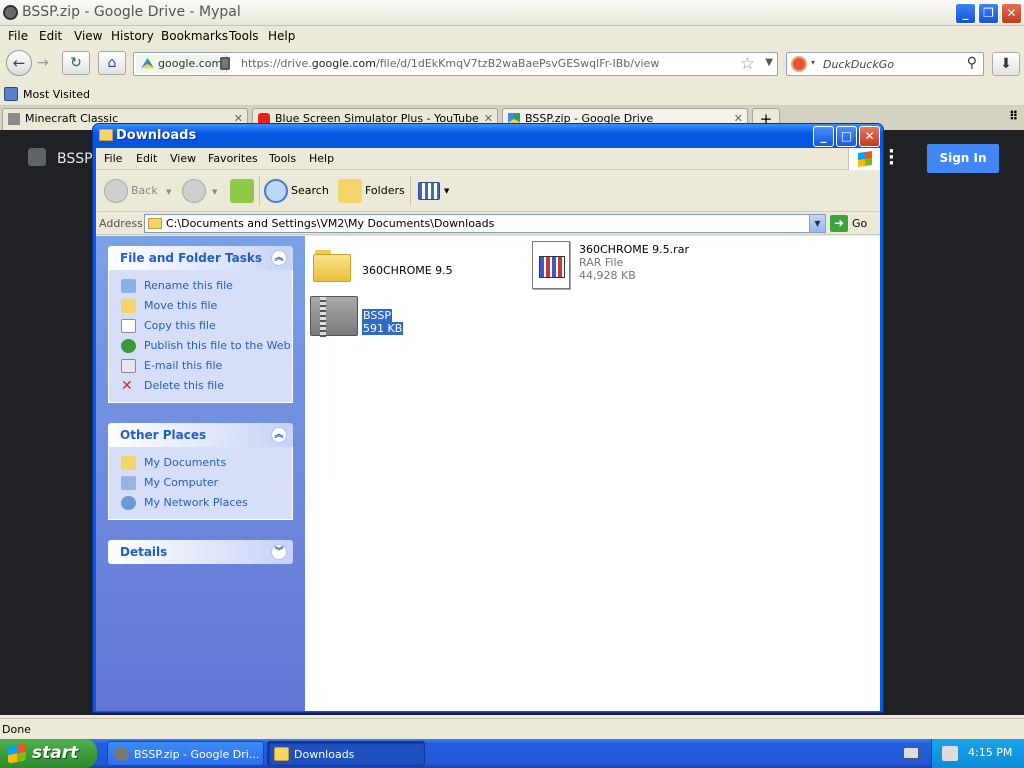 This screenshot has width=1024, height=768. I want to click on menu-history: History, so click(132, 36).